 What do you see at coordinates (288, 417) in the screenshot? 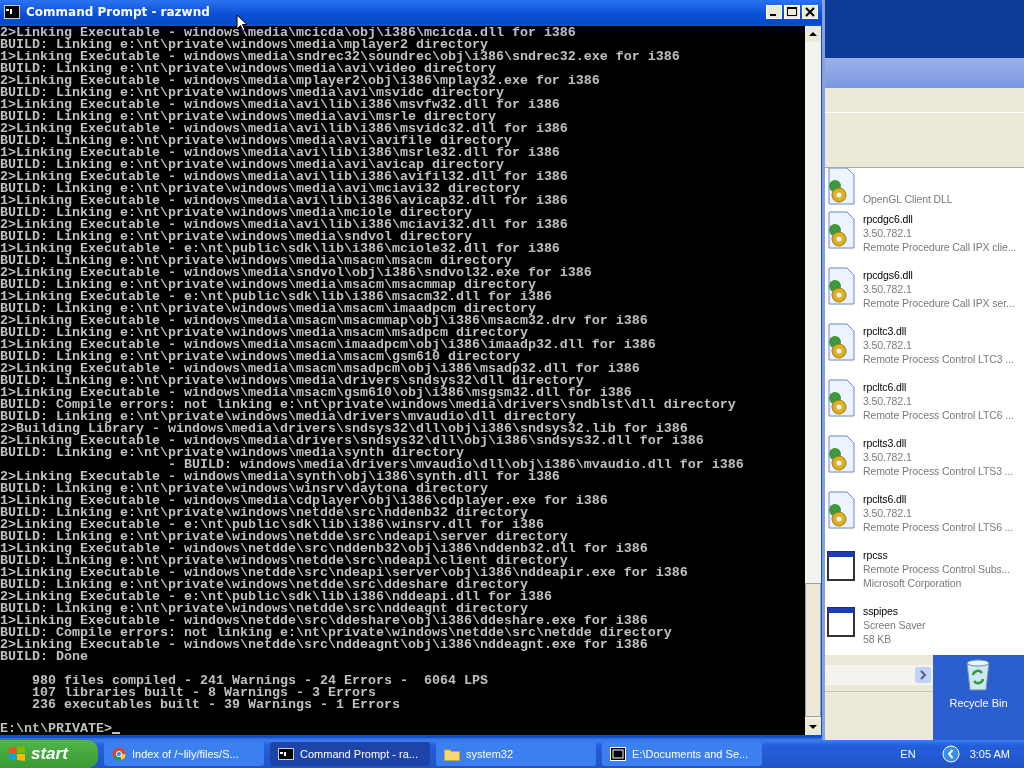
I see `output-line: BUILD: Linking e:\nt\private\windows\media\drivers\mvaudio\dll directory` at bounding box center [288, 417].